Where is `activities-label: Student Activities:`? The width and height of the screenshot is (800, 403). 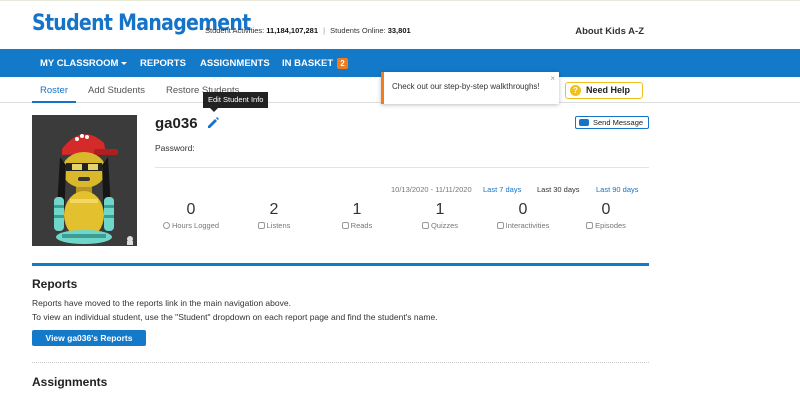
activities-label: Student Activities: is located at coordinates (235, 30).